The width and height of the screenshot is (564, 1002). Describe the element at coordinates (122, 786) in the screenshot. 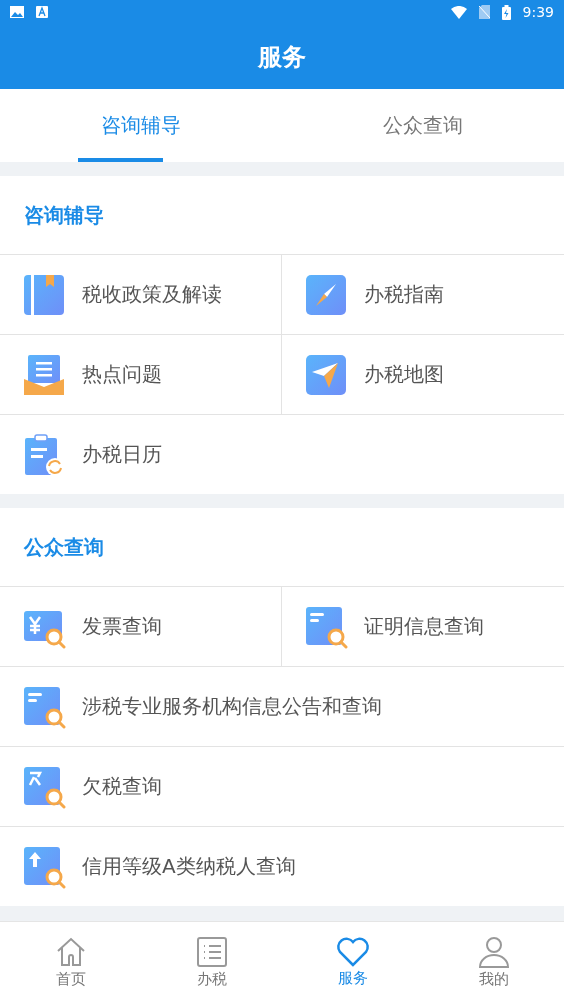

I see `service-label: 欠税查询` at that location.